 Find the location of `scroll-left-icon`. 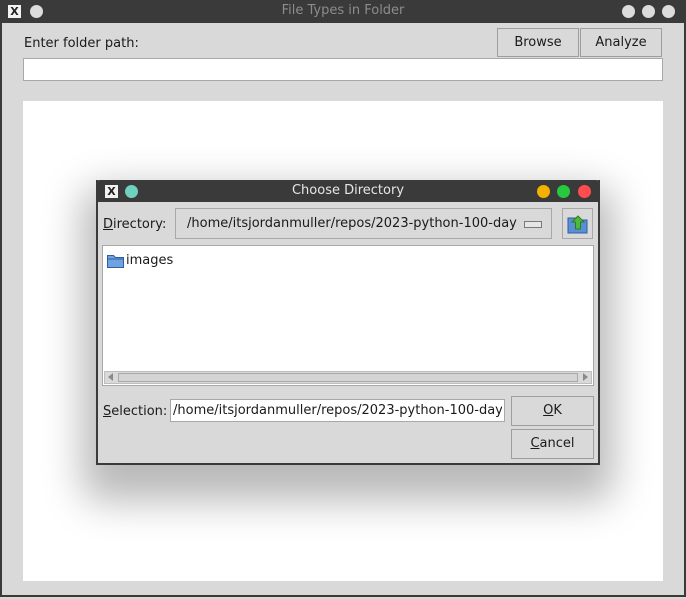

scroll-left-icon is located at coordinates (110, 377).